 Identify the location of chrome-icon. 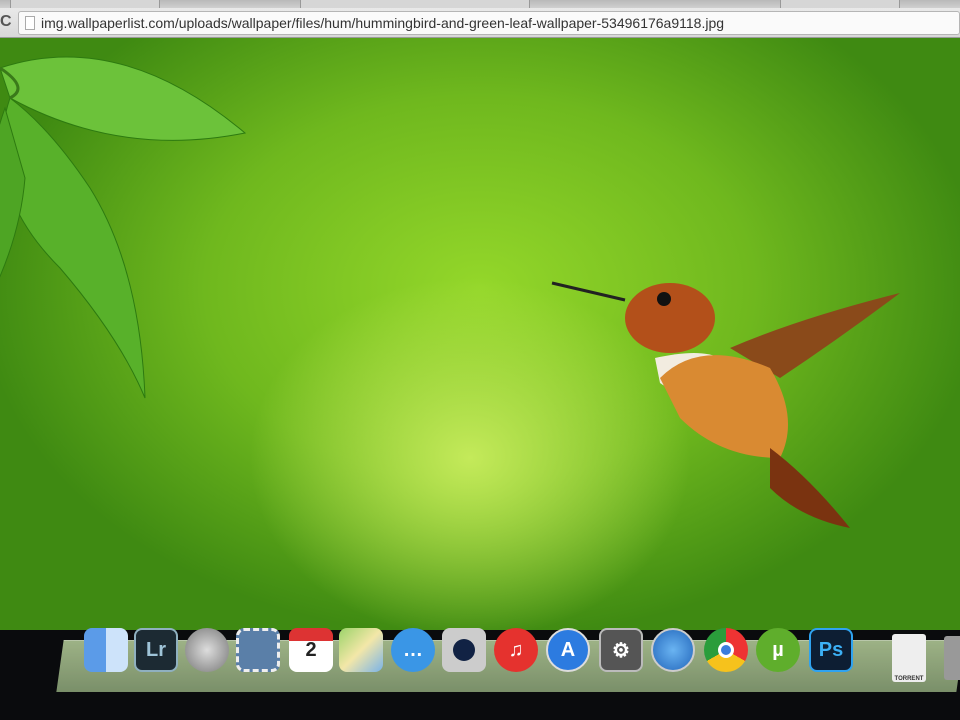
(726, 650).